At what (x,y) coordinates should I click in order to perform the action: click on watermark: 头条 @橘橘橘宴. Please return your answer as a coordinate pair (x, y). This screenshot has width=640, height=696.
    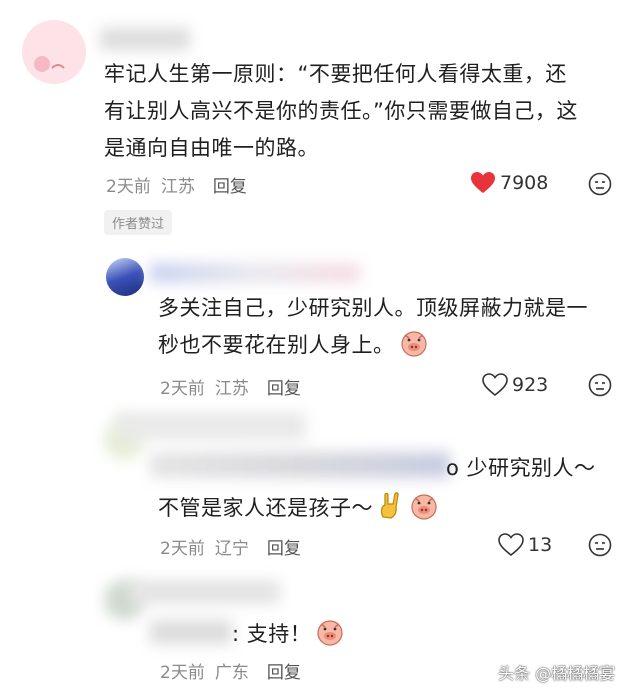
    Looking at the image, I should click on (557, 673).